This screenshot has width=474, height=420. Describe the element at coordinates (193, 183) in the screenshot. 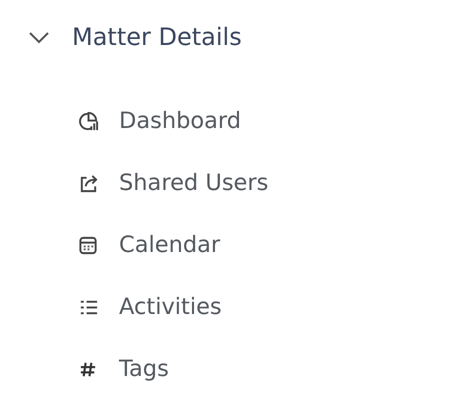

I see `nav-item: Shared Users` at that location.